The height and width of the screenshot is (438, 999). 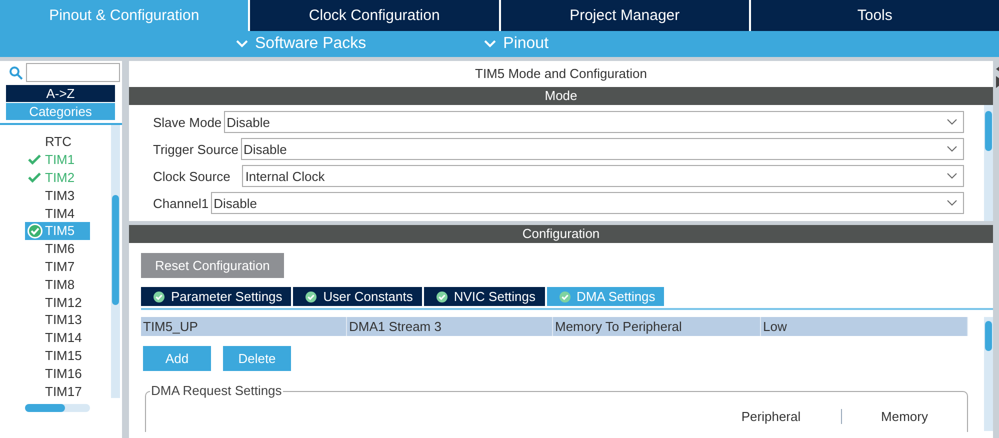 I want to click on peripheral-item: TIM6, so click(x=57, y=249).